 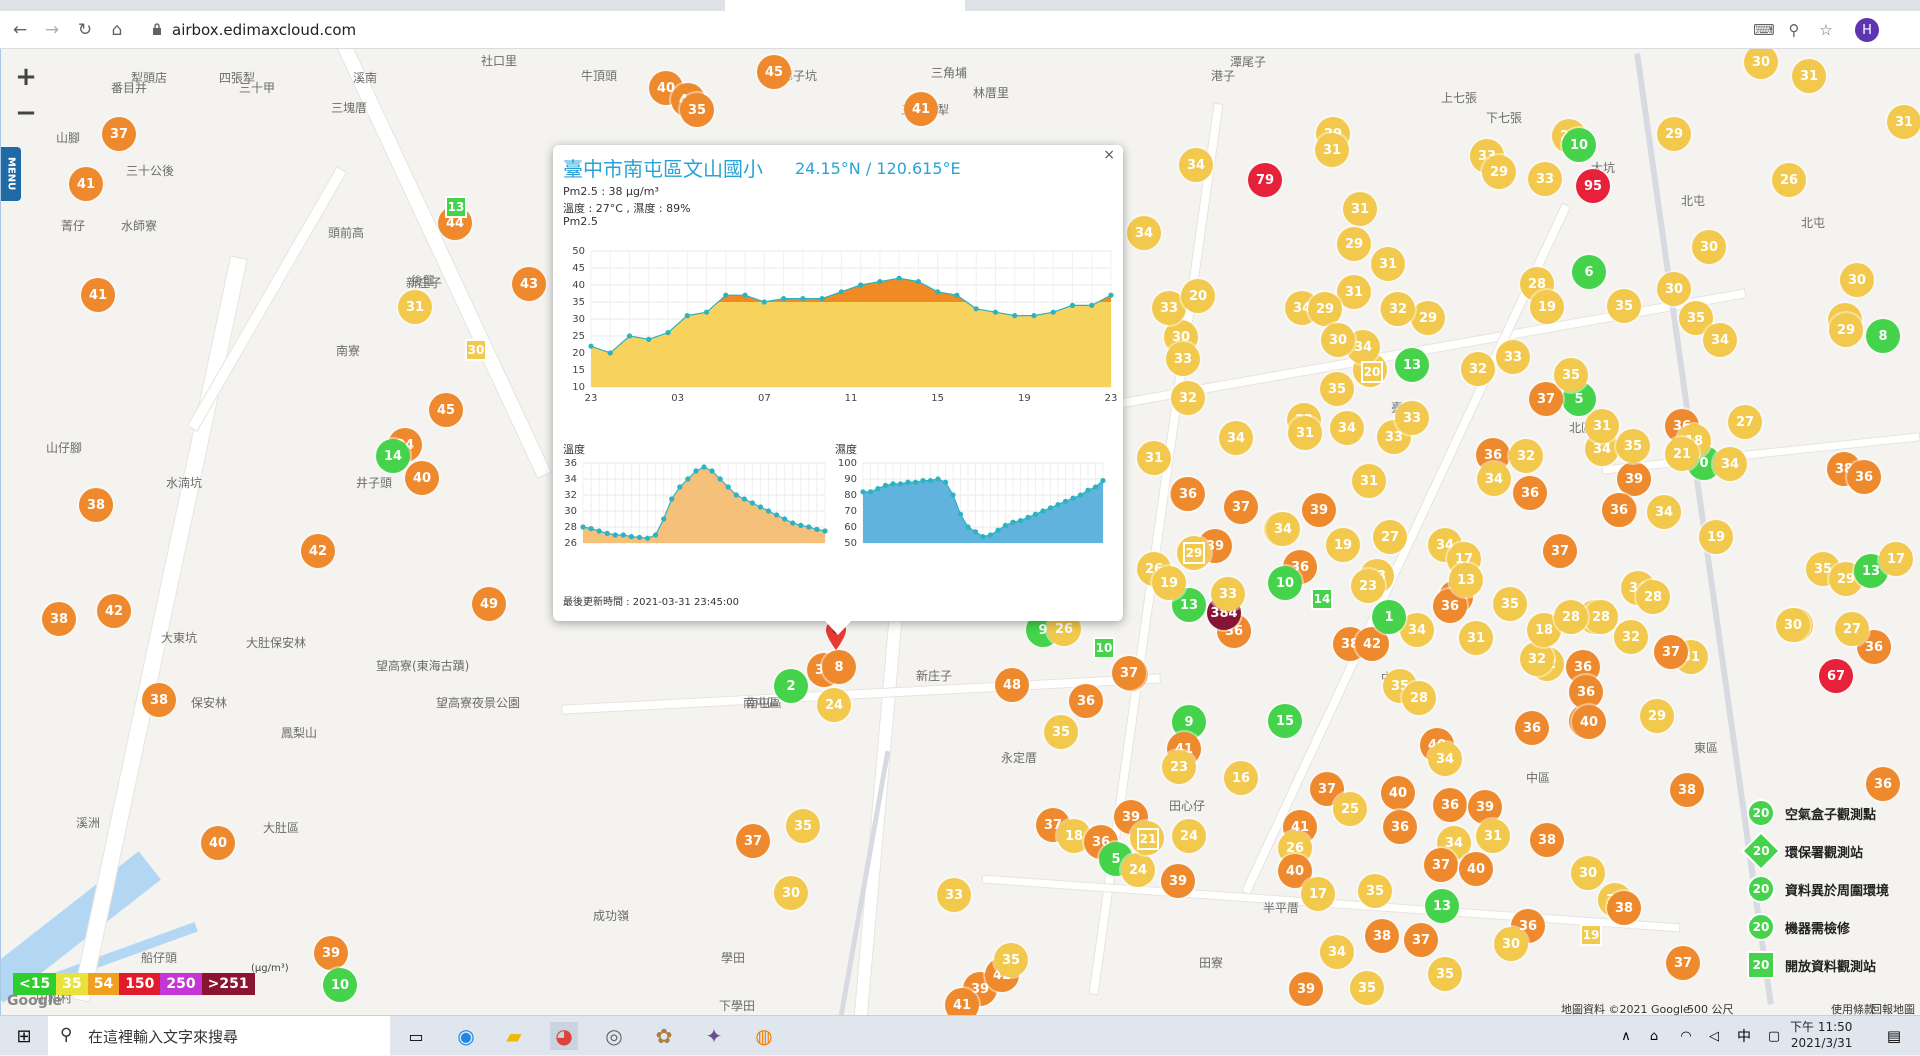 What do you see at coordinates (1109, 155) in the screenshot?
I see `close-icon: ×` at bounding box center [1109, 155].